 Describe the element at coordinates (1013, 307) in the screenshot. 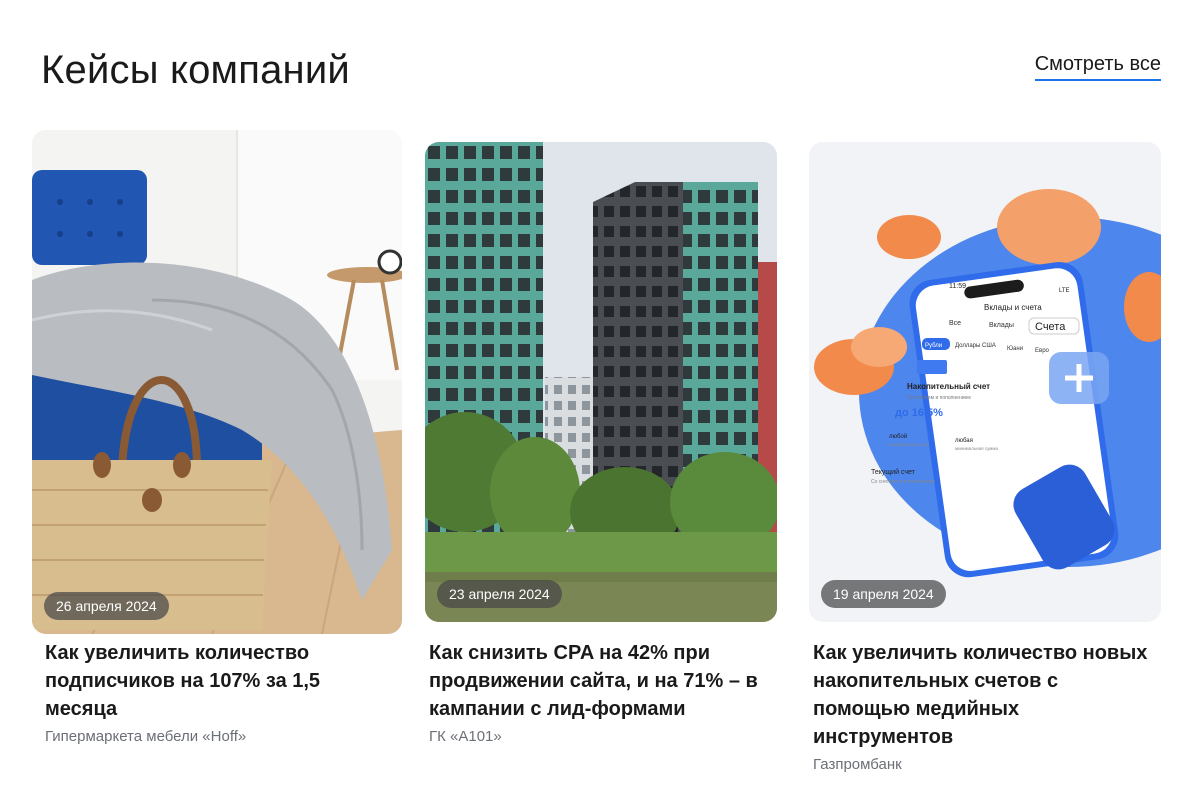

I see `phone-screen-title: Вклады и счета` at that location.